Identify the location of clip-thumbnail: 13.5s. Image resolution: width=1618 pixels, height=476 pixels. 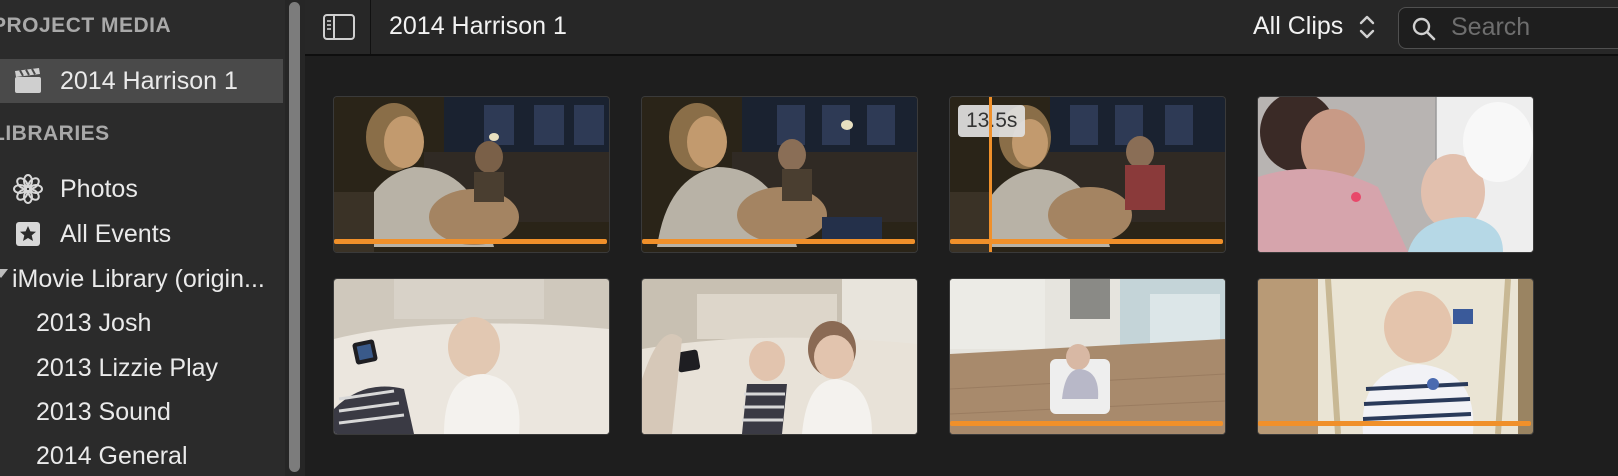
(1087, 174).